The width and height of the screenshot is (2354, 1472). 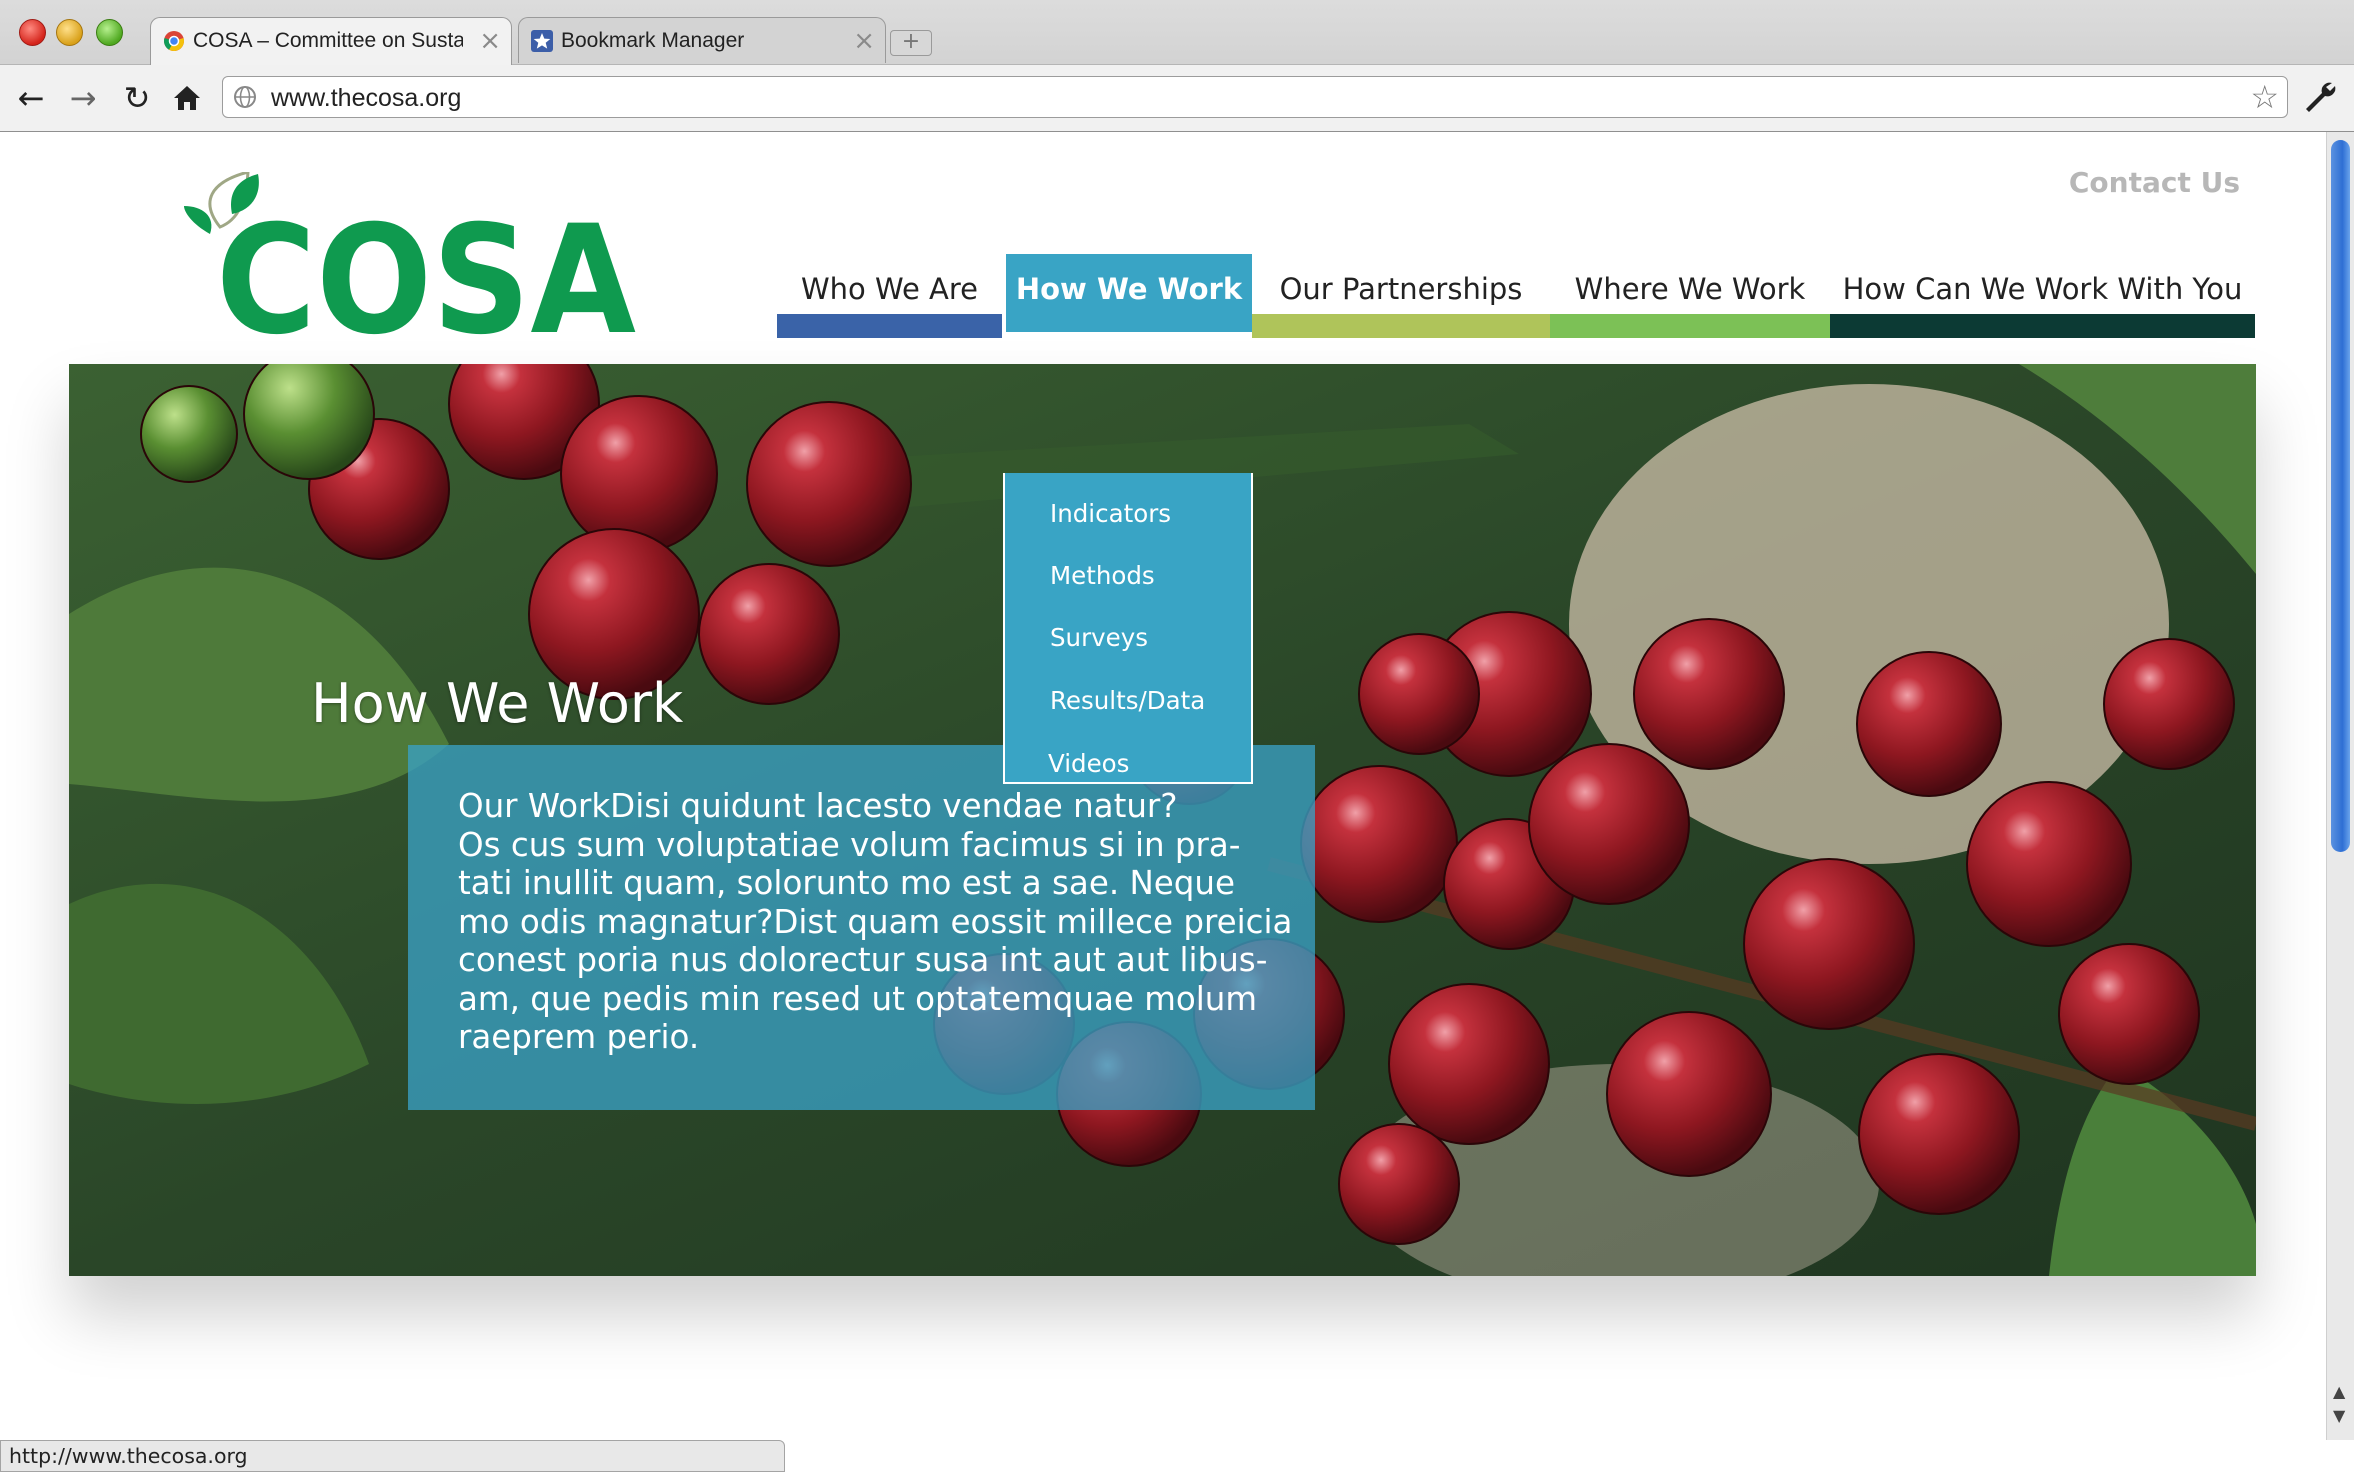 What do you see at coordinates (1110, 513) in the screenshot?
I see `dropdown-item-indicators: Indicators` at bounding box center [1110, 513].